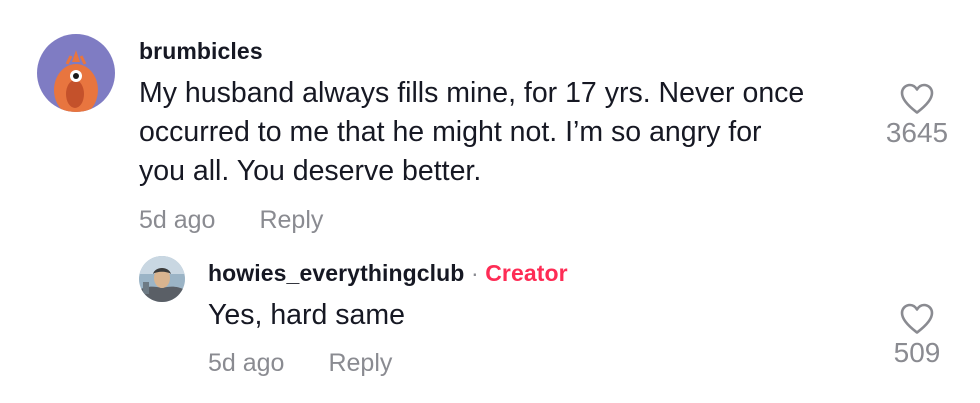 Image resolution: width=980 pixels, height=403 pixels. Describe the element at coordinates (336, 273) in the screenshot. I see `reply-username: howies_everythingclub` at that location.